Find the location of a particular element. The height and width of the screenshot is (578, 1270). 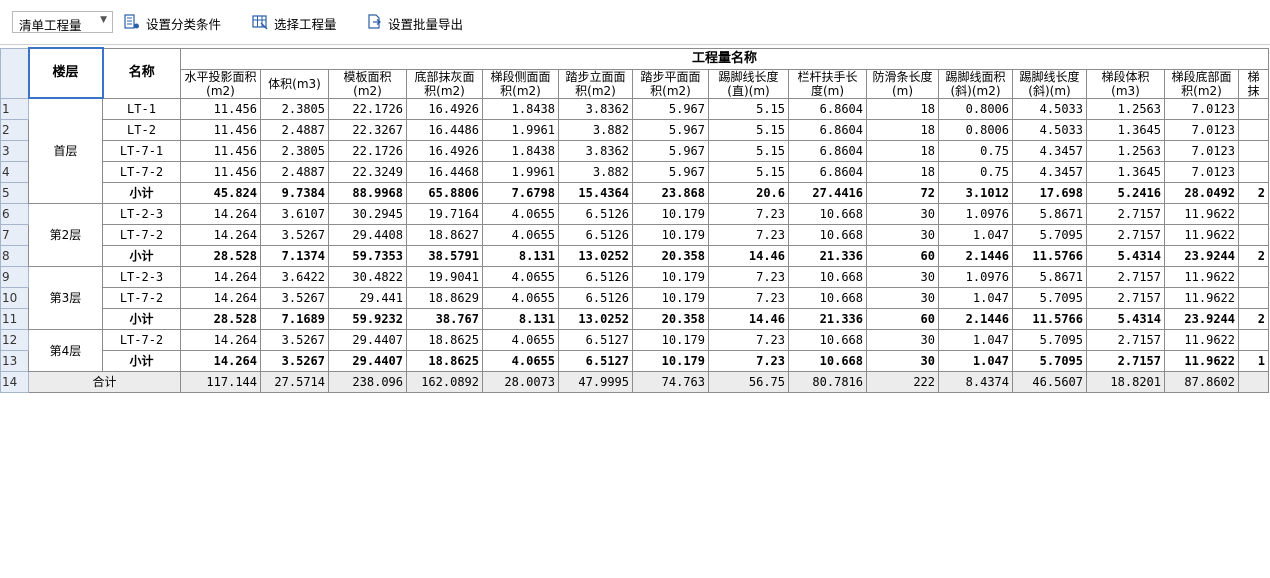

quantity-cell: 18.8625 is located at coordinates (444, 360).